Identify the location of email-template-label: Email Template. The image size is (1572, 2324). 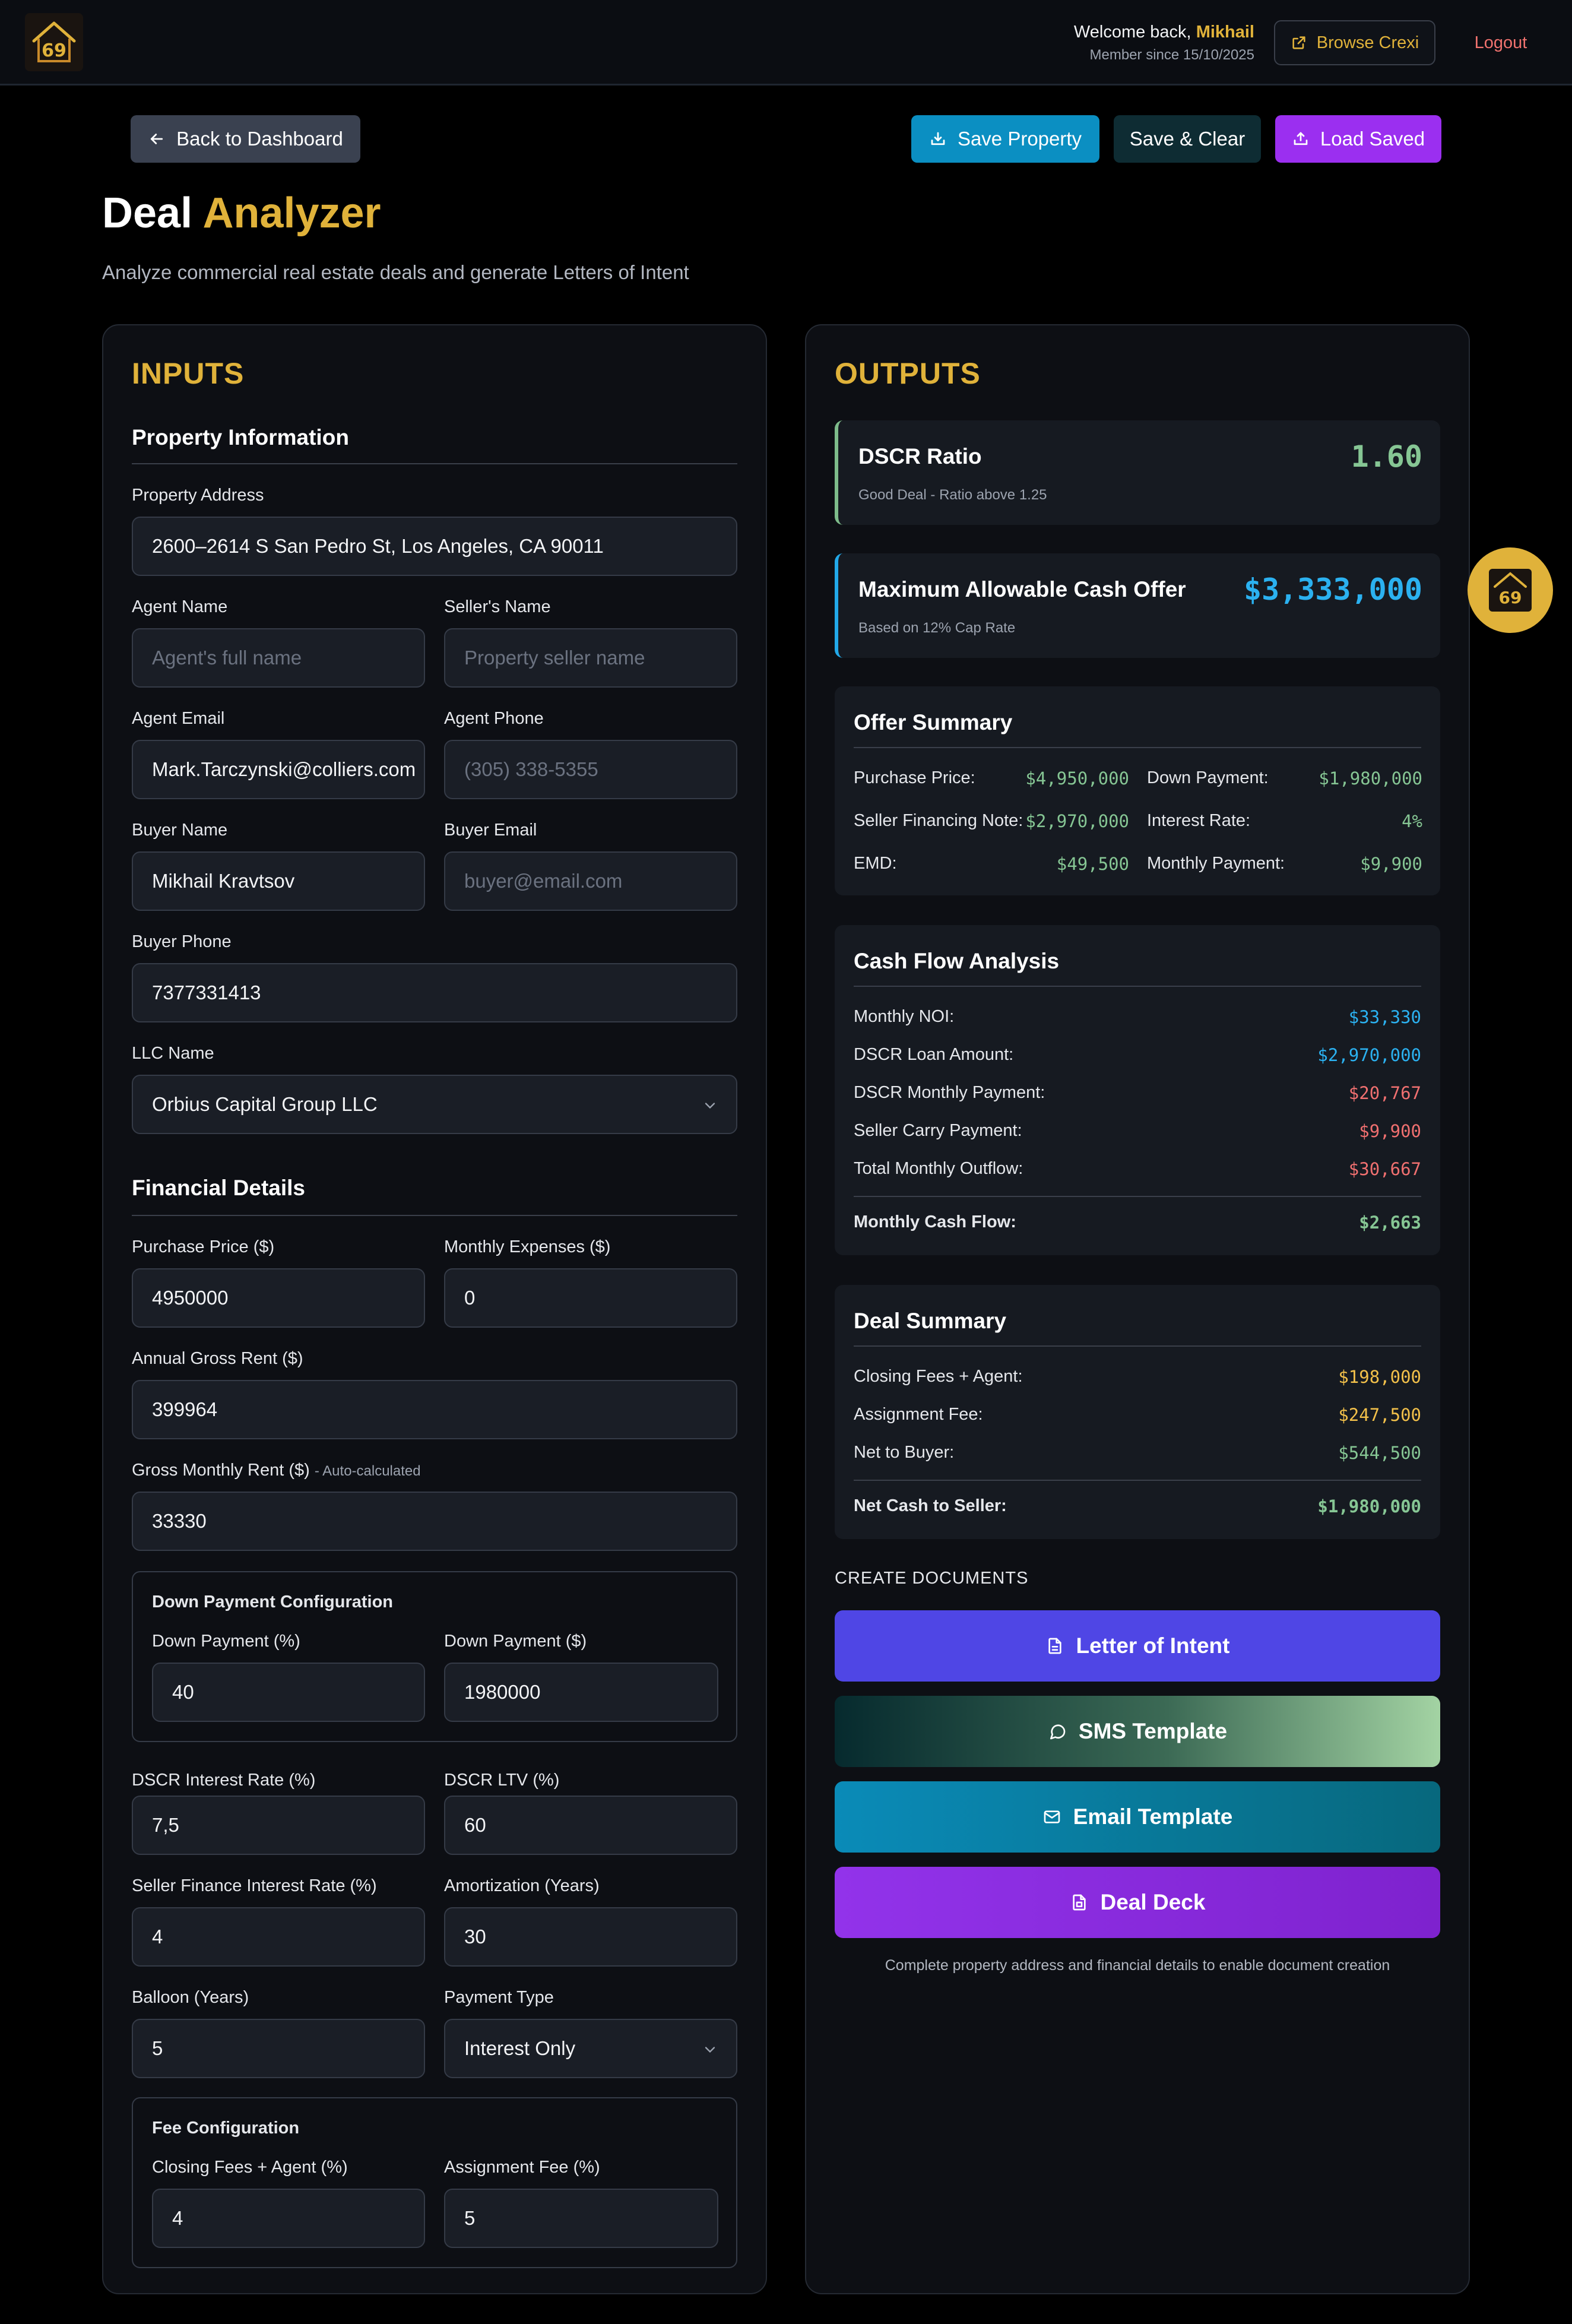
(1153, 1816).